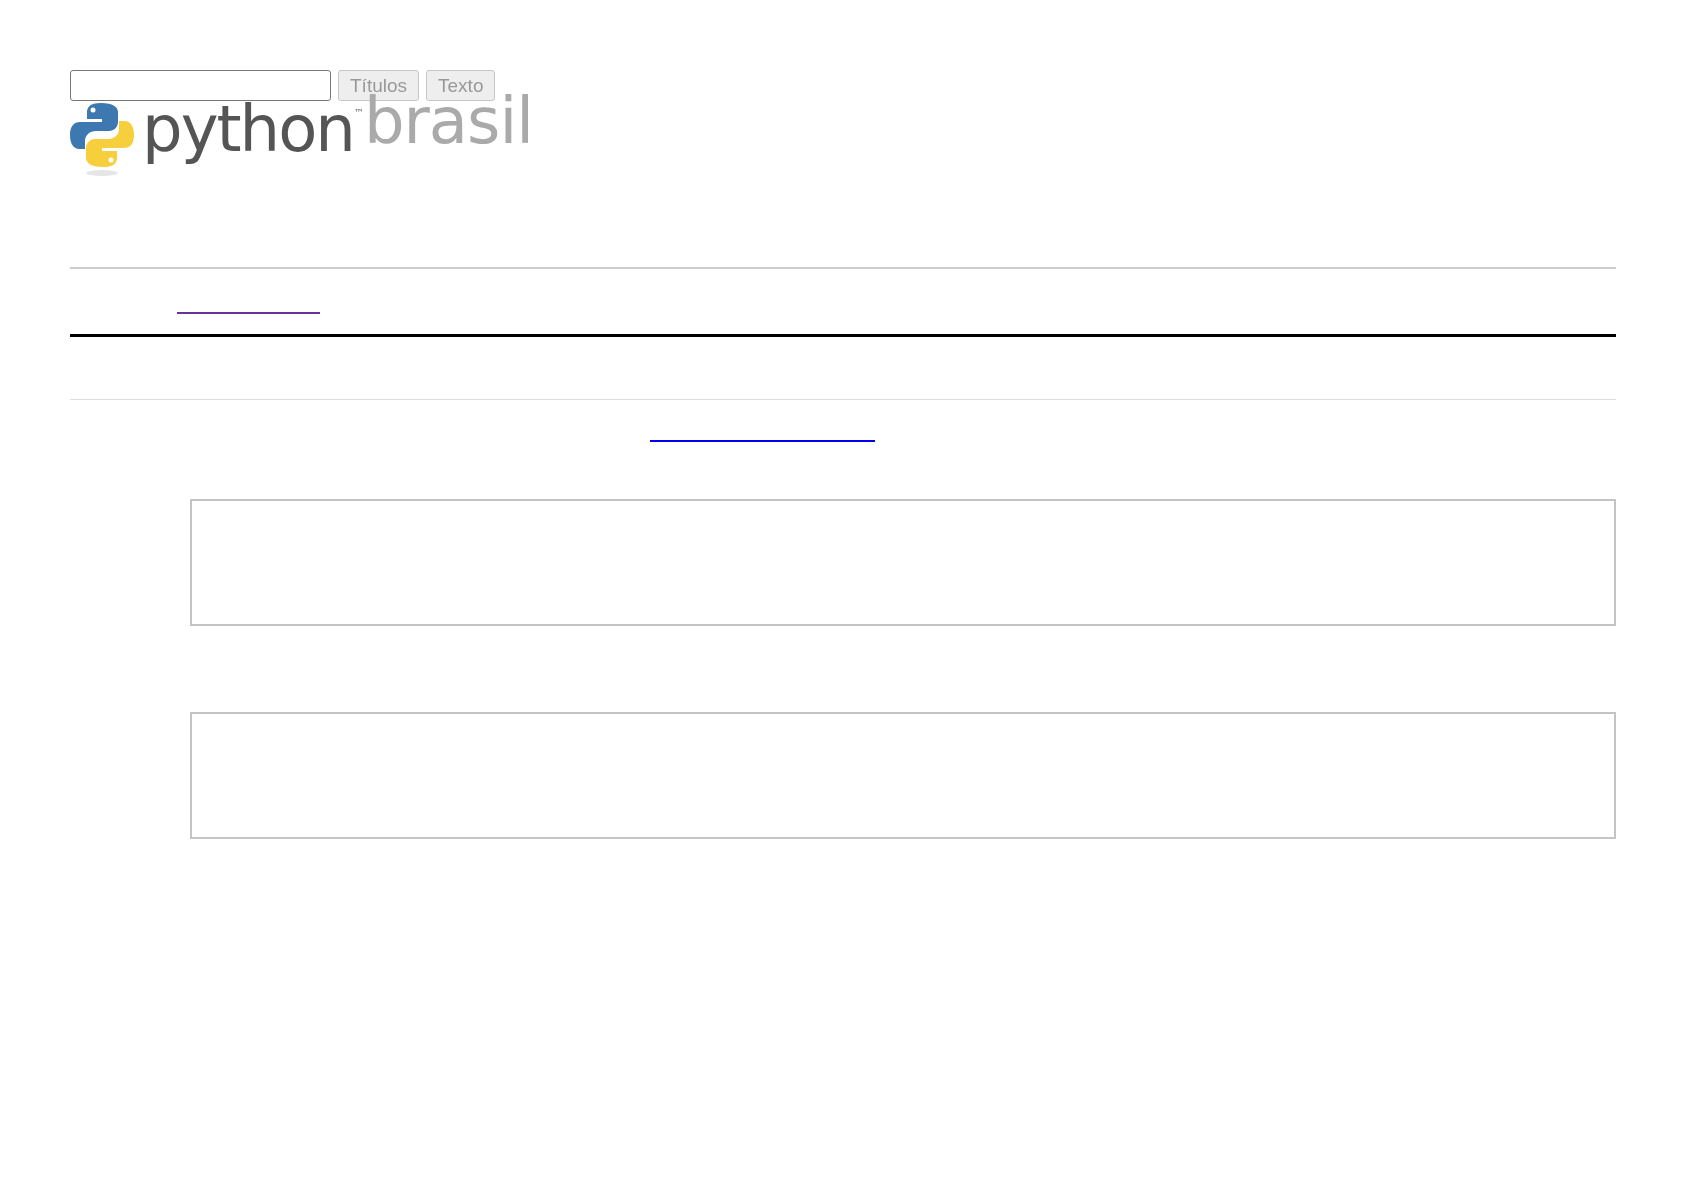  What do you see at coordinates (358, 112) in the screenshot?
I see `trademark-sign: ™` at bounding box center [358, 112].